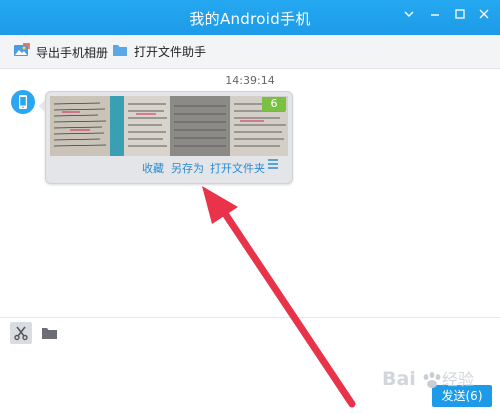 The width and height of the screenshot is (500, 414). I want to click on title-bar: 我的Android手机, so click(250, 17).